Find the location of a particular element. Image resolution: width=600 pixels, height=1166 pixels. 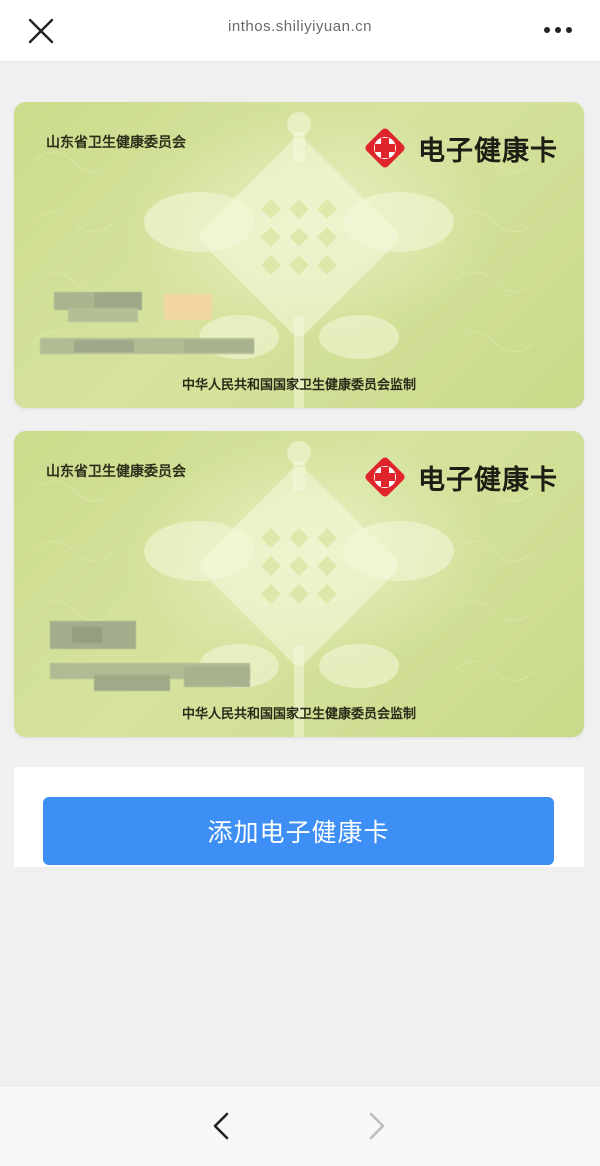

chevron-right-icon is located at coordinates (376, 1126).